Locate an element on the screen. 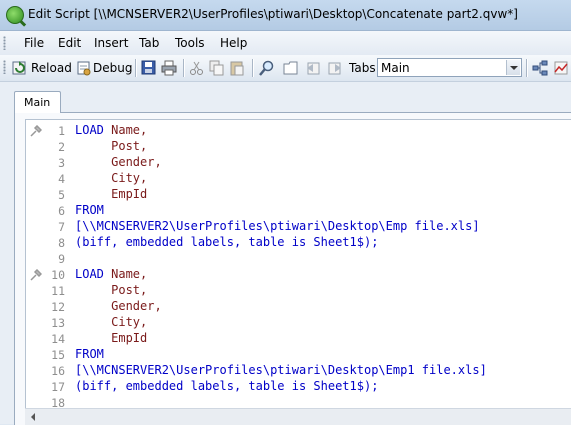 The image size is (571, 425). code-line: 14 EmpId is located at coordinates (298, 339).